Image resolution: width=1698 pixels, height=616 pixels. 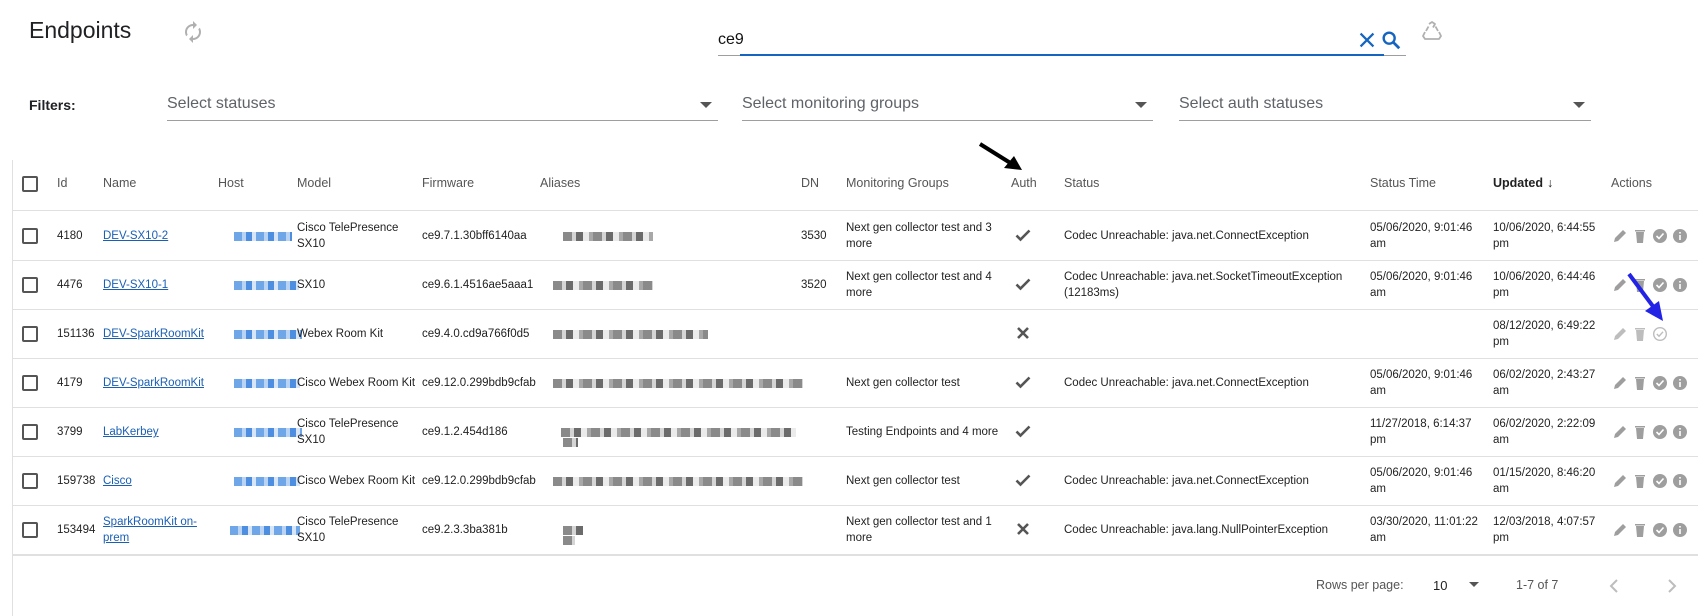 What do you see at coordinates (1550, 183) in the screenshot?
I see `sort-descending-icon: ↓` at bounding box center [1550, 183].